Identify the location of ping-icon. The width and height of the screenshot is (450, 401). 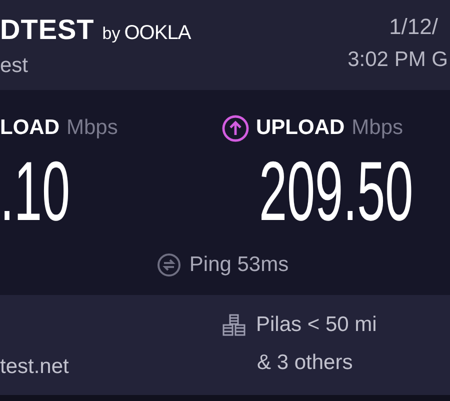
(169, 265).